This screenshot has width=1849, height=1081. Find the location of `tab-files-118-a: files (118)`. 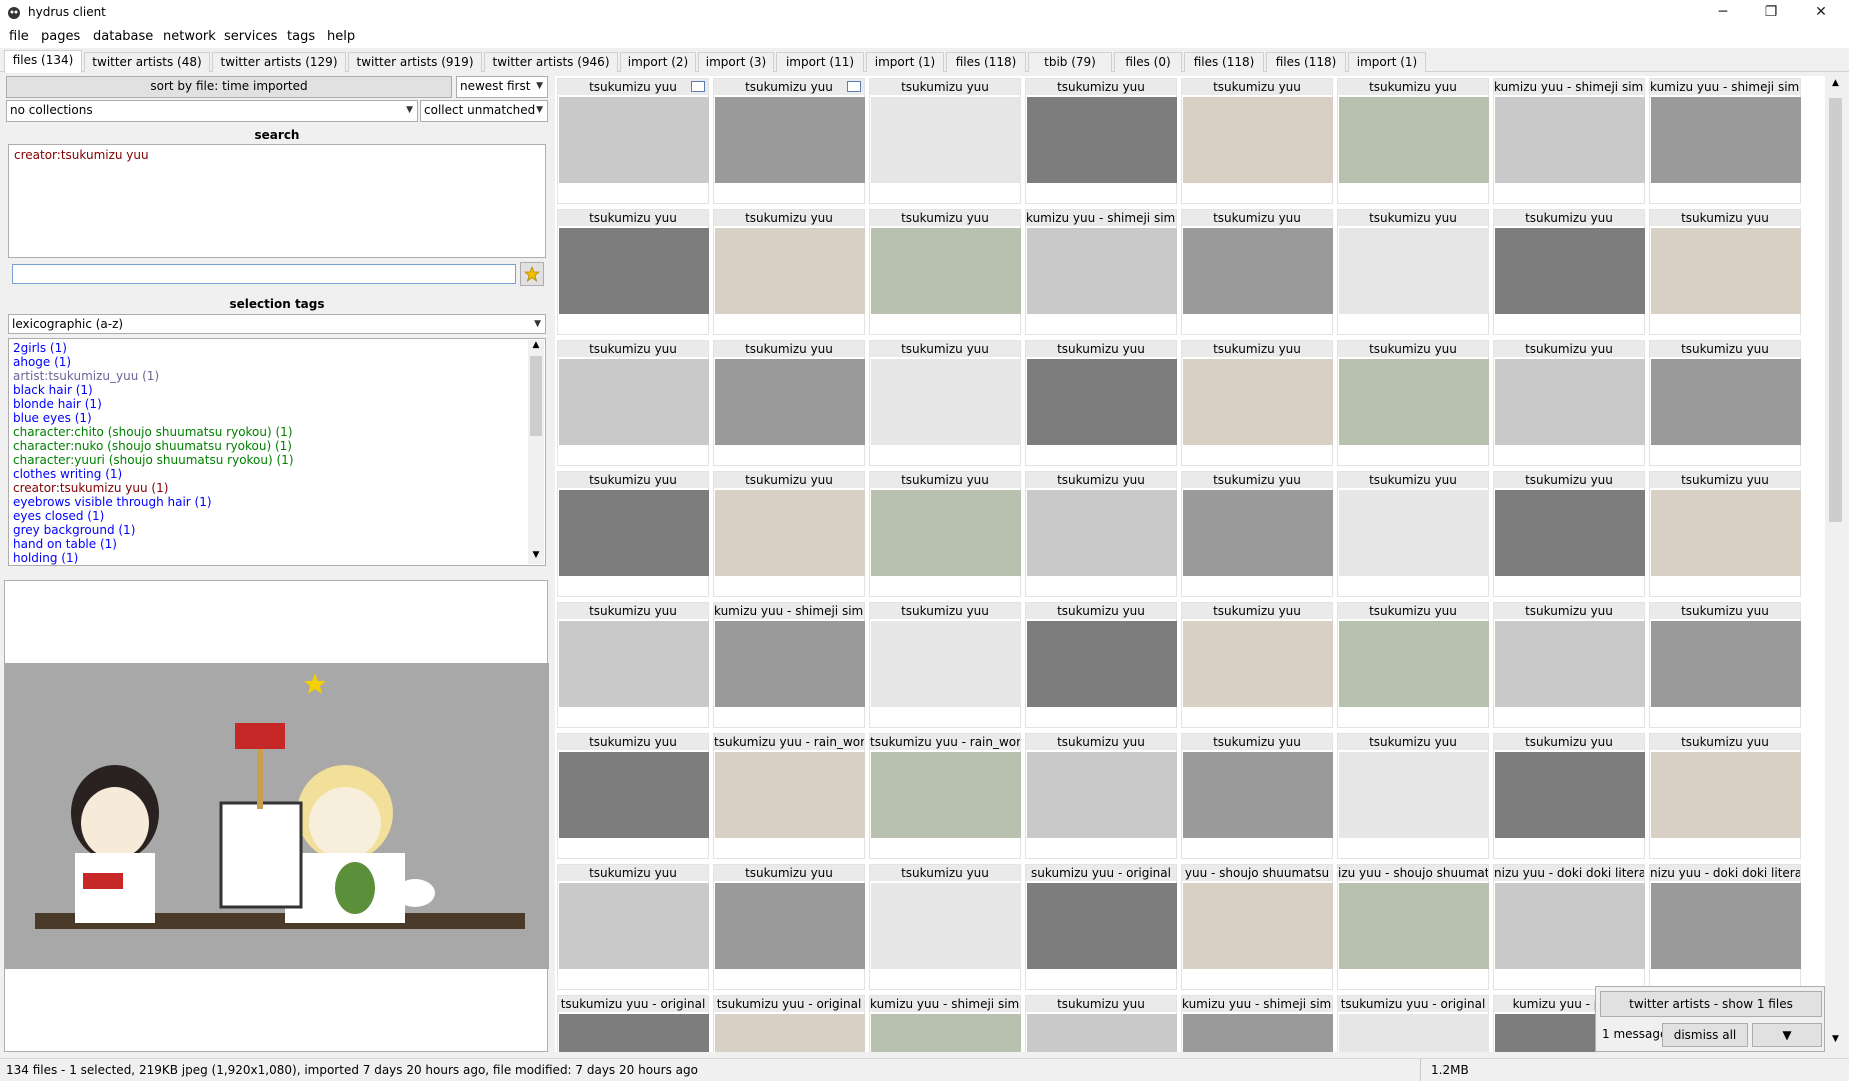

tab-files-118-a: files (118) is located at coordinates (986, 62).